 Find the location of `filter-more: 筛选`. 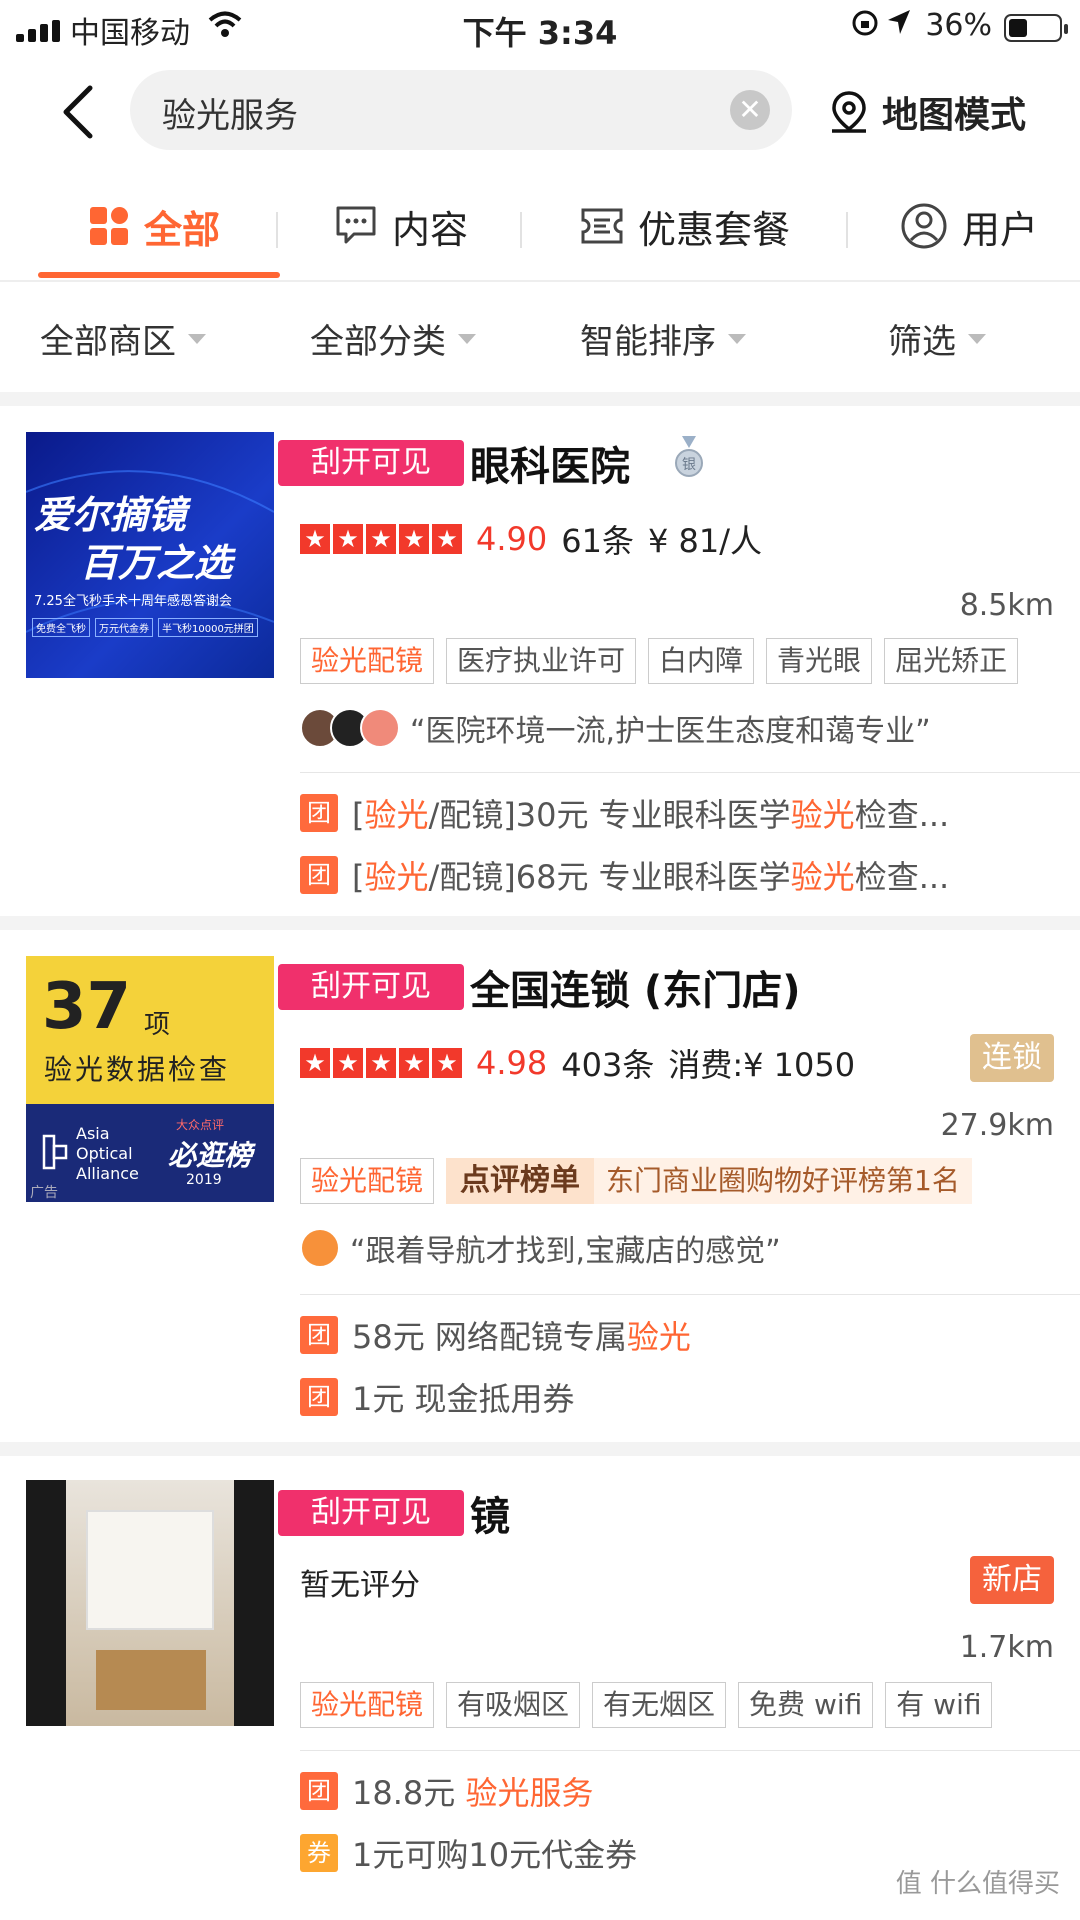

filter-more: 筛选 is located at coordinates (937, 338).